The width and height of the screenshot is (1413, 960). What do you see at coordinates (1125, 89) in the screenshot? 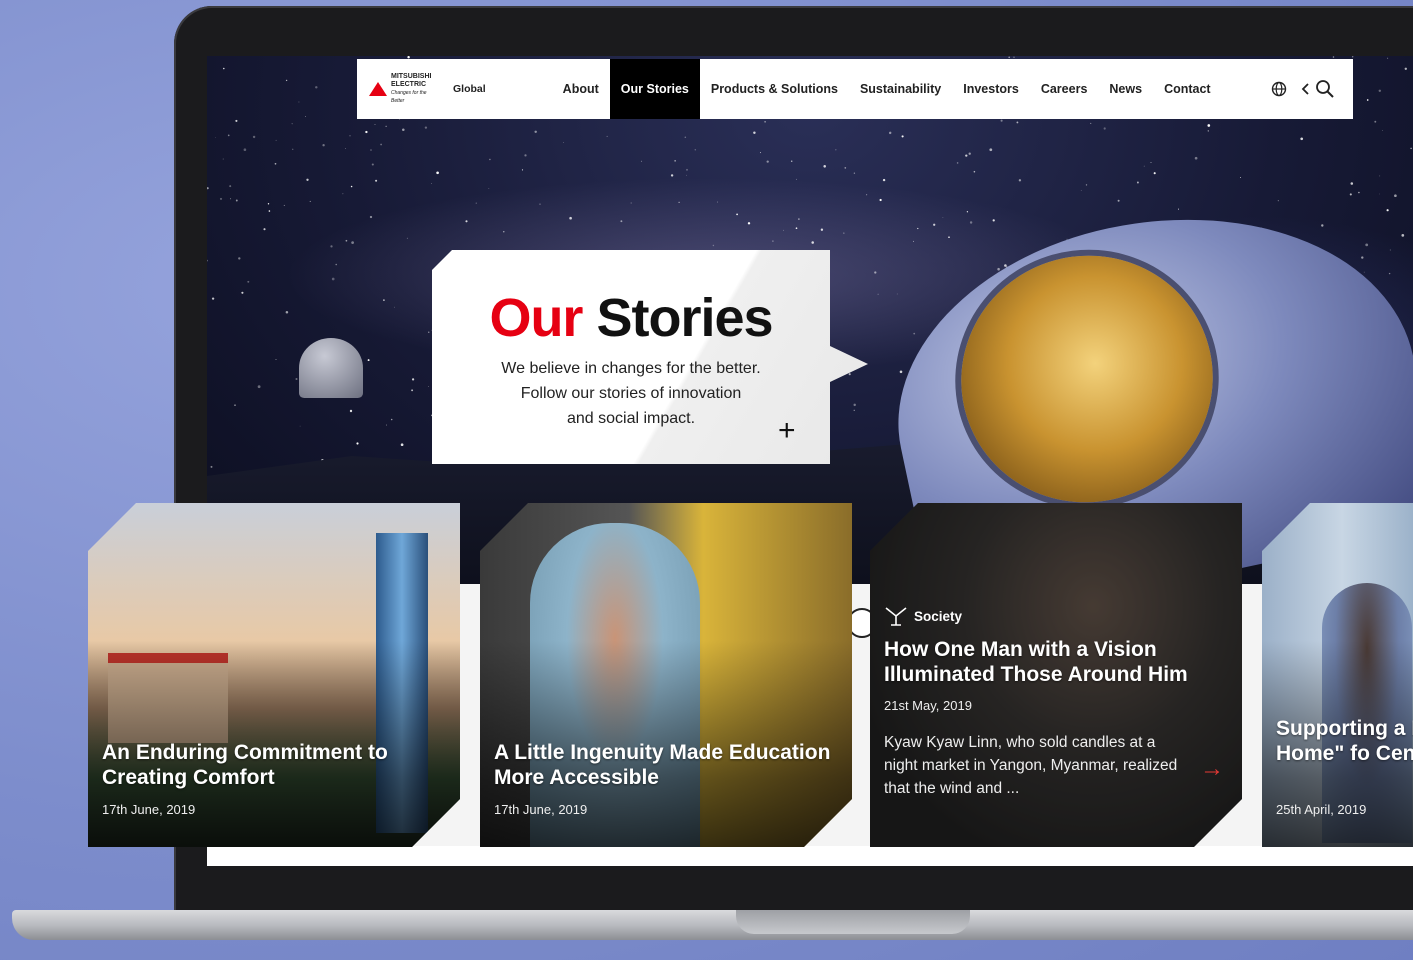
I see `nav-item-news: News` at bounding box center [1125, 89].